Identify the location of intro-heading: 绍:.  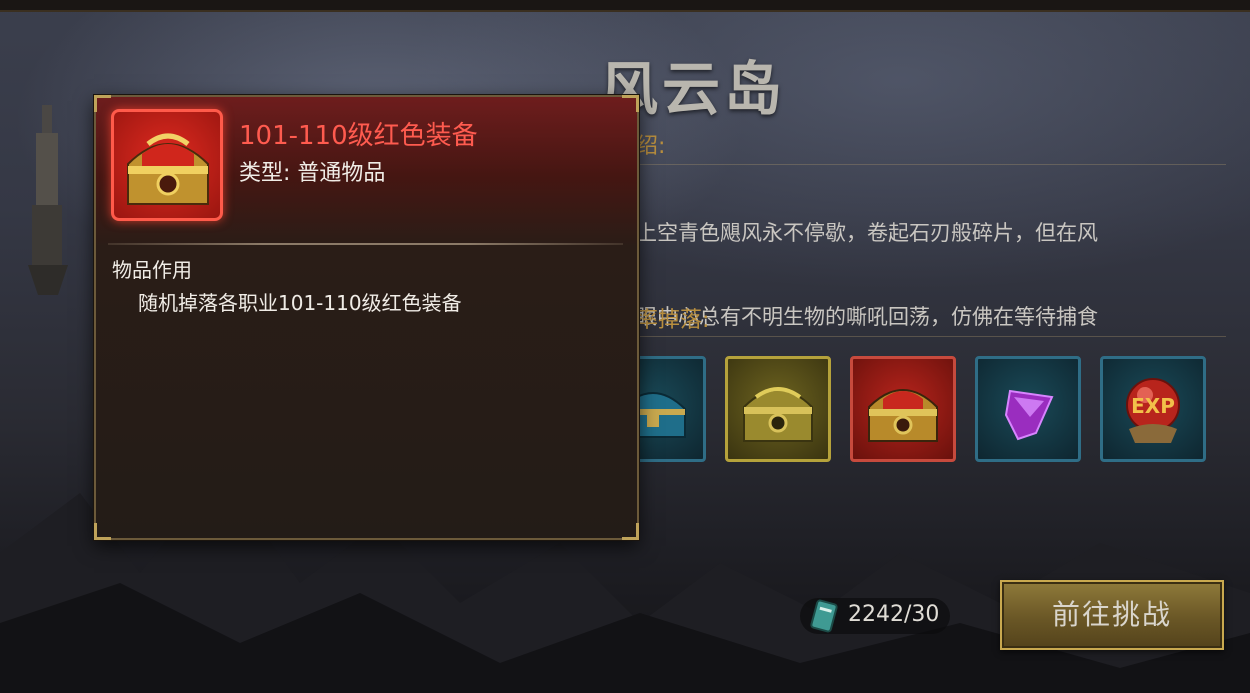
(651, 146).